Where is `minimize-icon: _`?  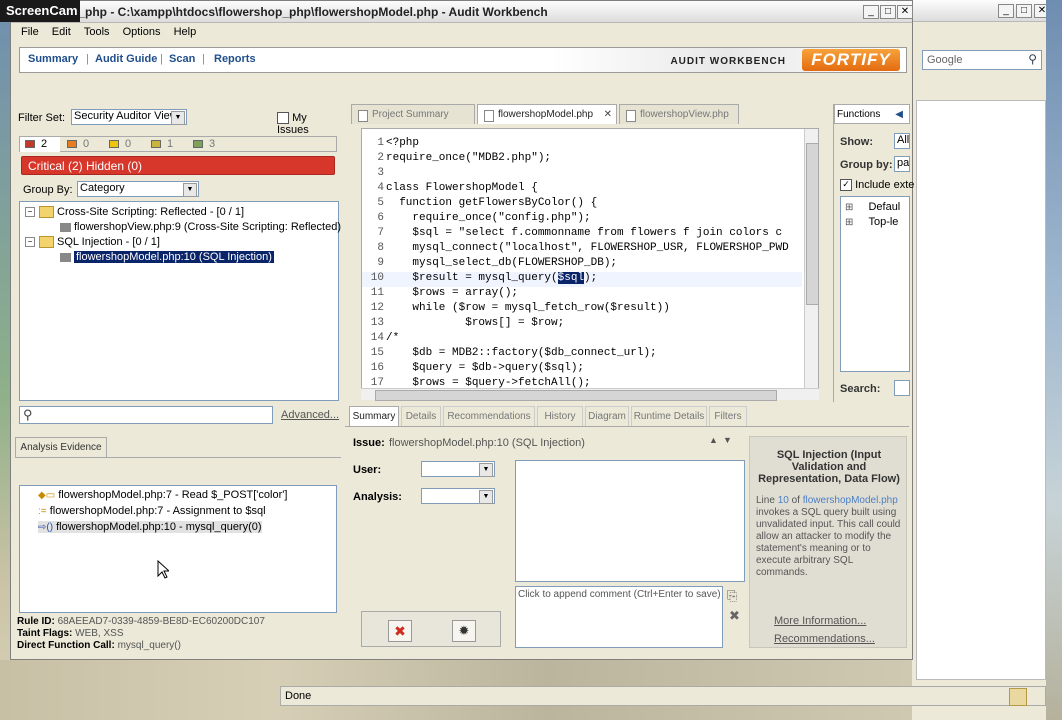
minimize-icon: _ is located at coordinates (871, 12).